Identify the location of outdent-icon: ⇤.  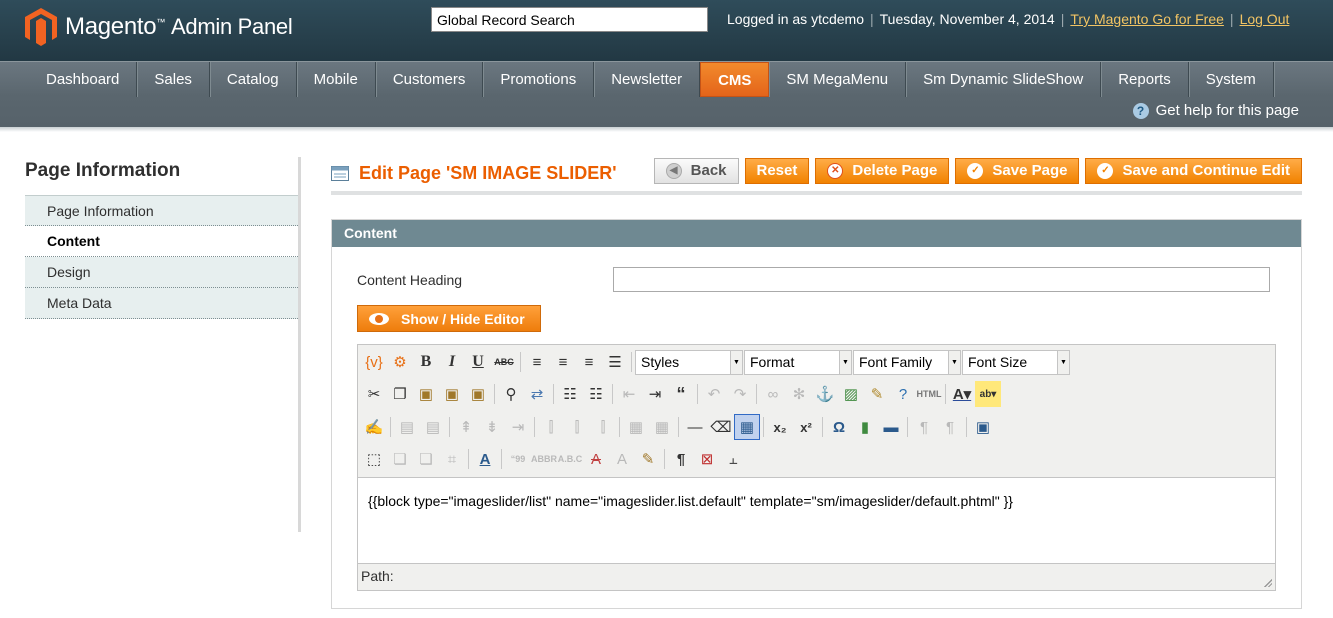
(629, 394).